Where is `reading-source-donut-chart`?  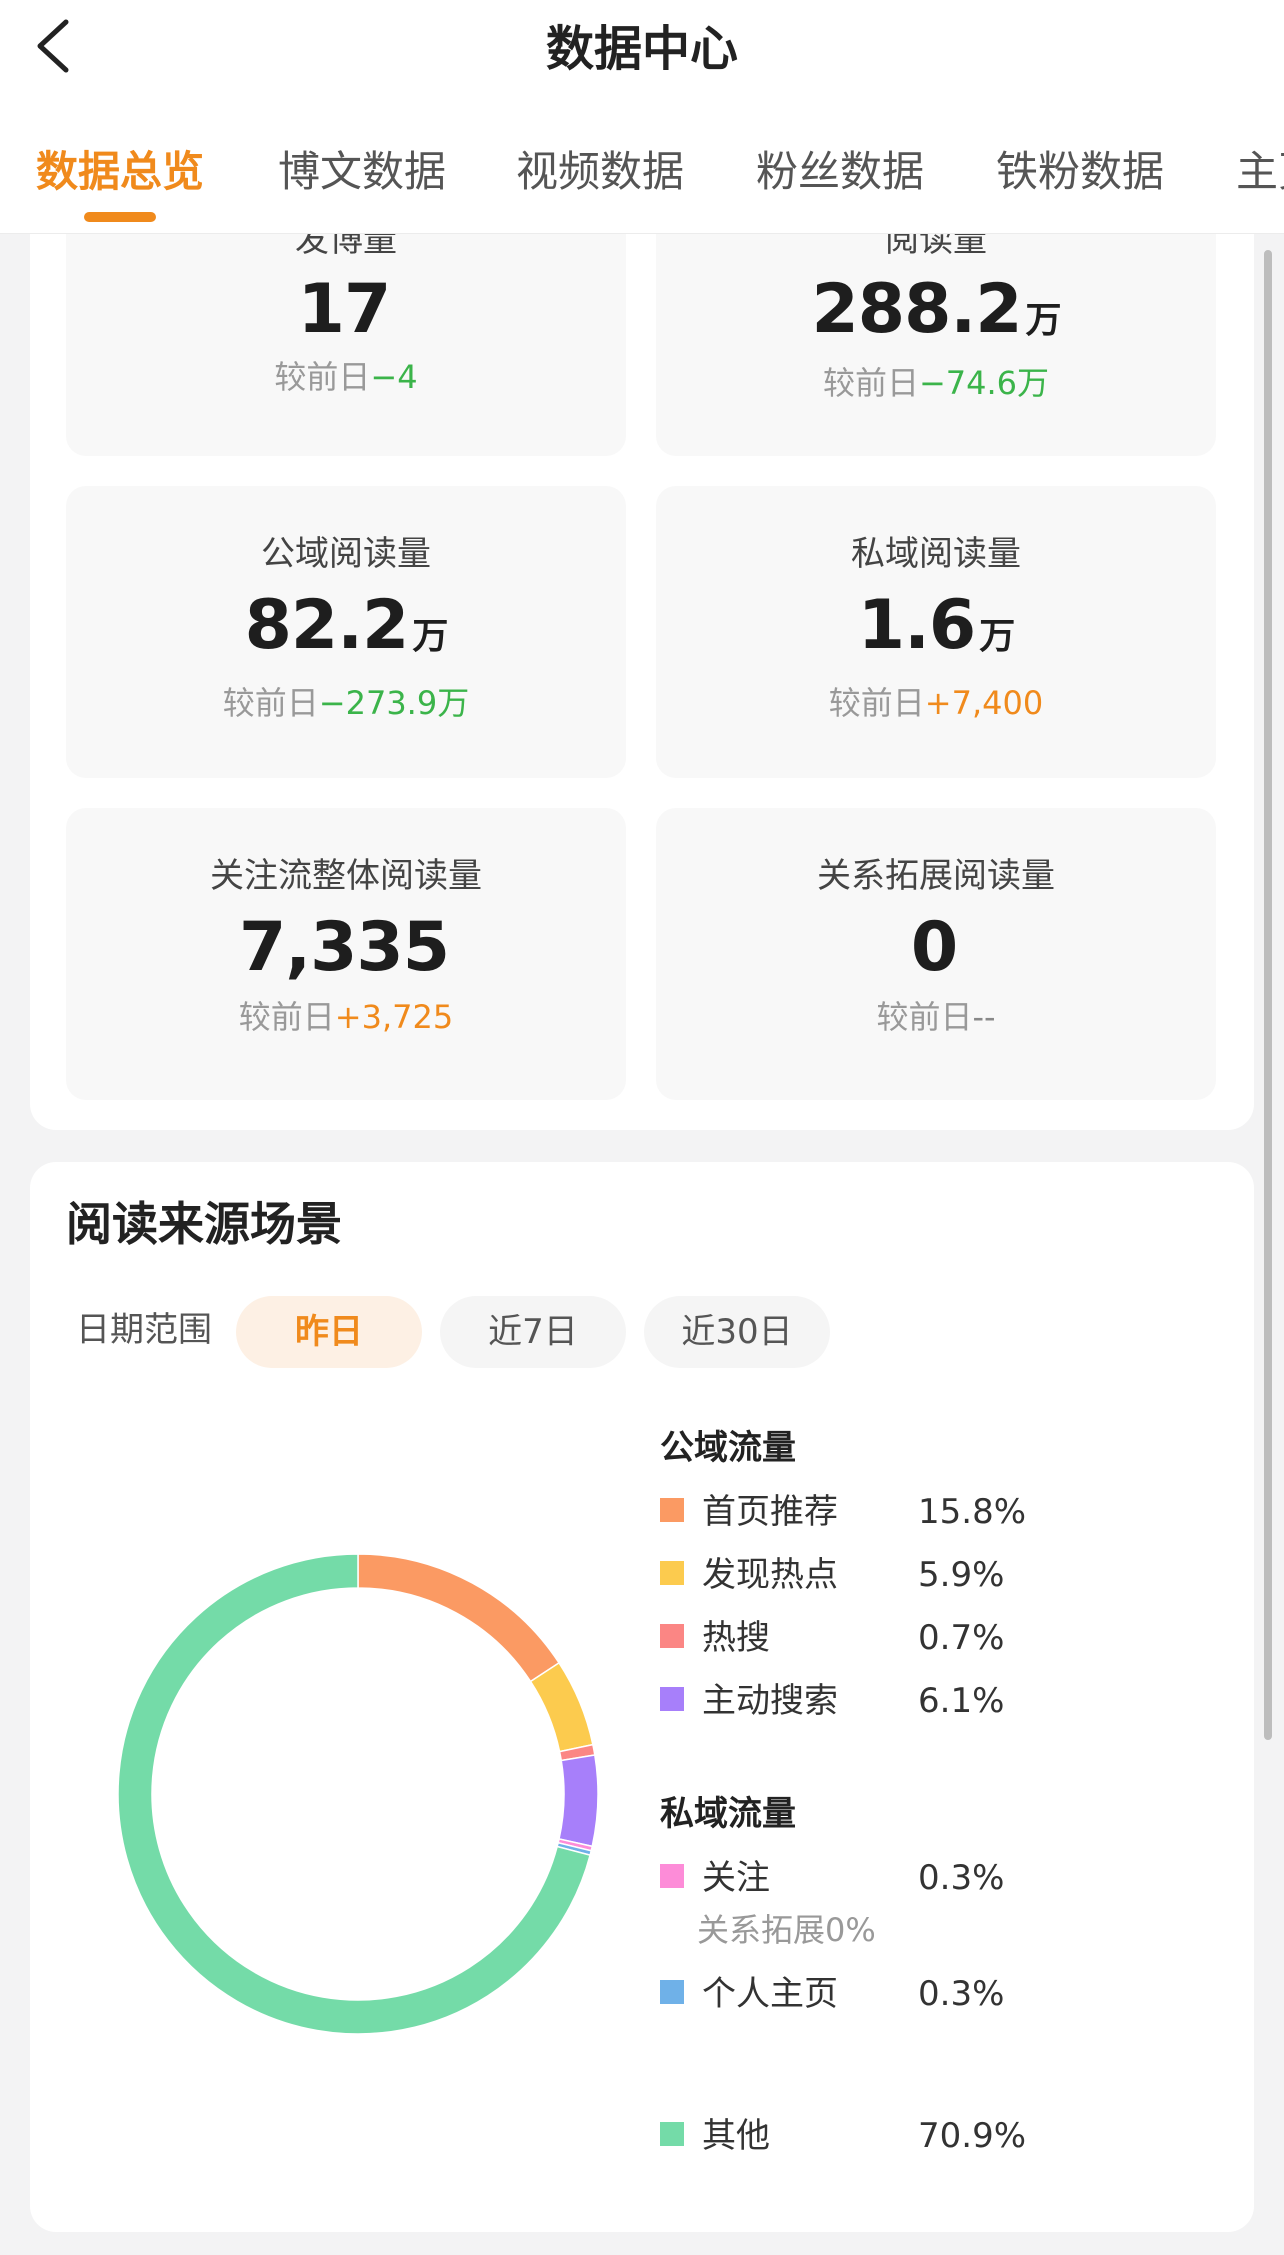
reading-source-donut-chart is located at coordinates (358, 1794).